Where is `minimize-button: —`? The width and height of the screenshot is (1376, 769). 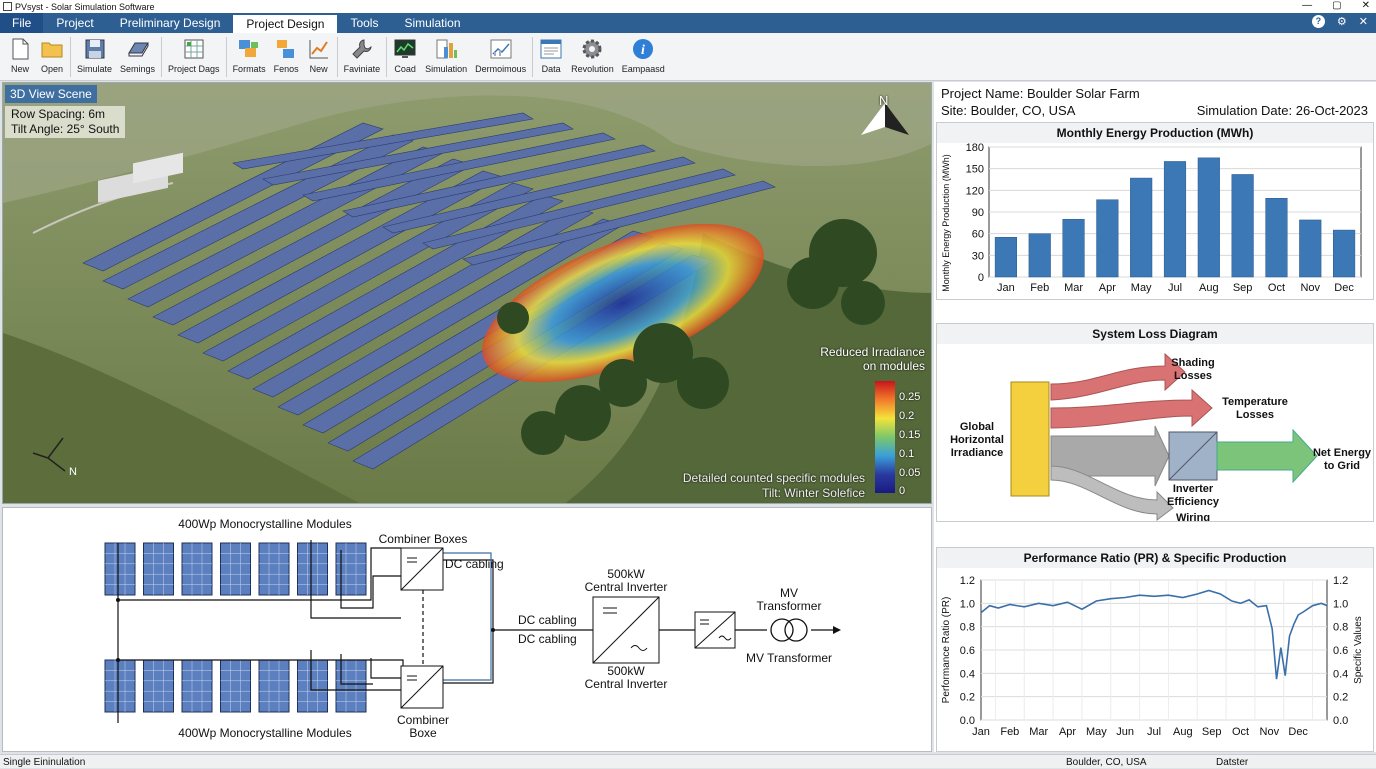 minimize-button: — is located at coordinates (1307, 6).